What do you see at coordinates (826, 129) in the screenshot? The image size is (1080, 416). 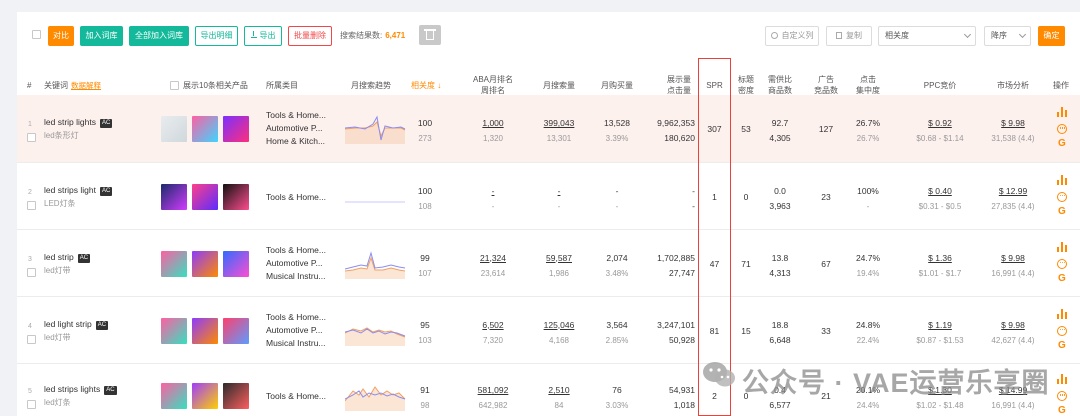 I see `ad-competitors-value: 127` at bounding box center [826, 129].